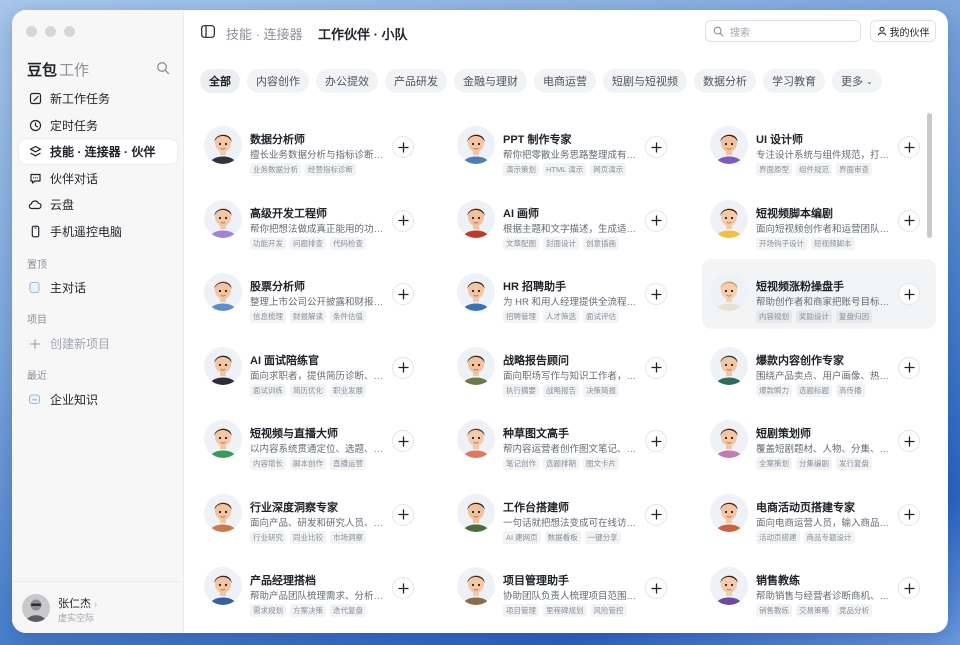  What do you see at coordinates (163, 68) in the screenshot?
I see `search-icon` at bounding box center [163, 68].